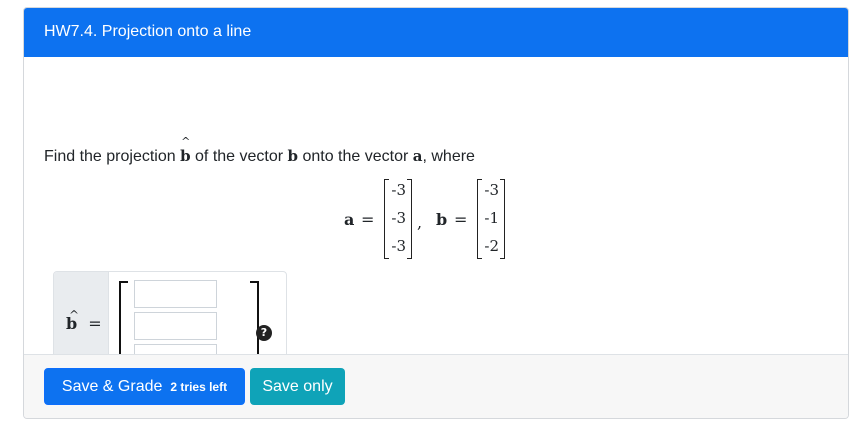 Image resolution: width=864 pixels, height=437 pixels. Describe the element at coordinates (442, 219) in the screenshot. I see `b-label: b` at that location.